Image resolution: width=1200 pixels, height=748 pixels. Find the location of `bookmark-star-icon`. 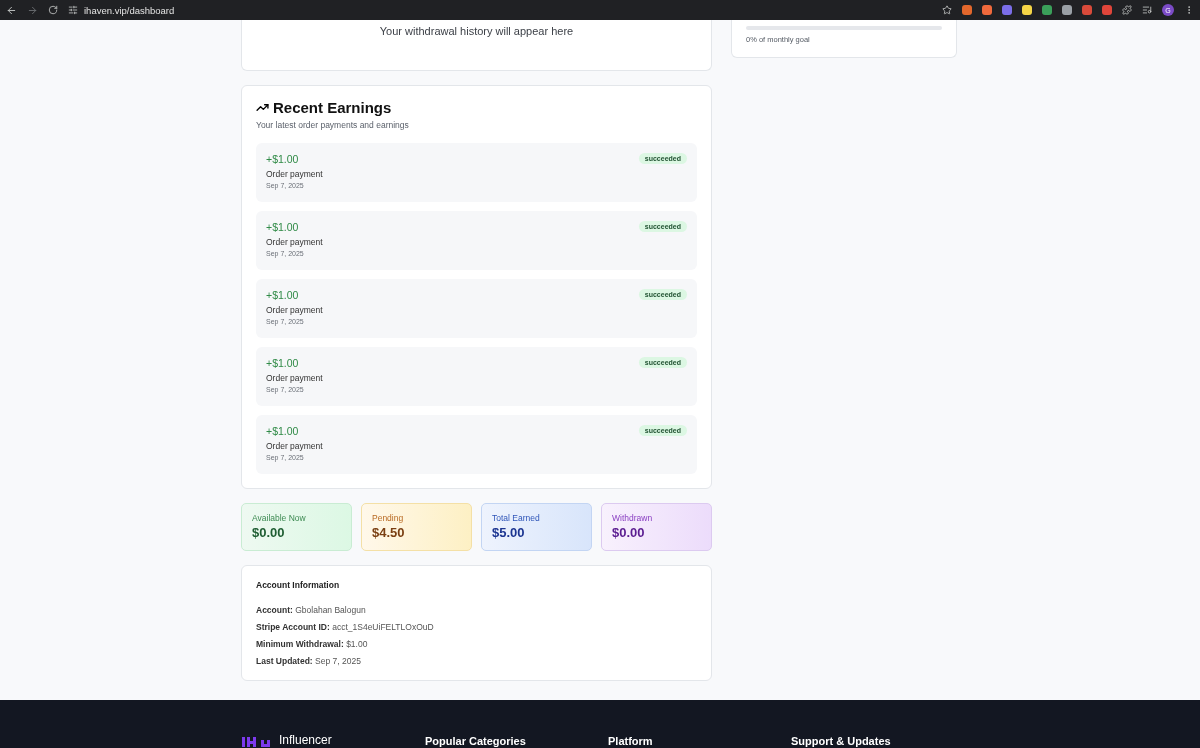

bookmark-star-icon is located at coordinates (947, 10).